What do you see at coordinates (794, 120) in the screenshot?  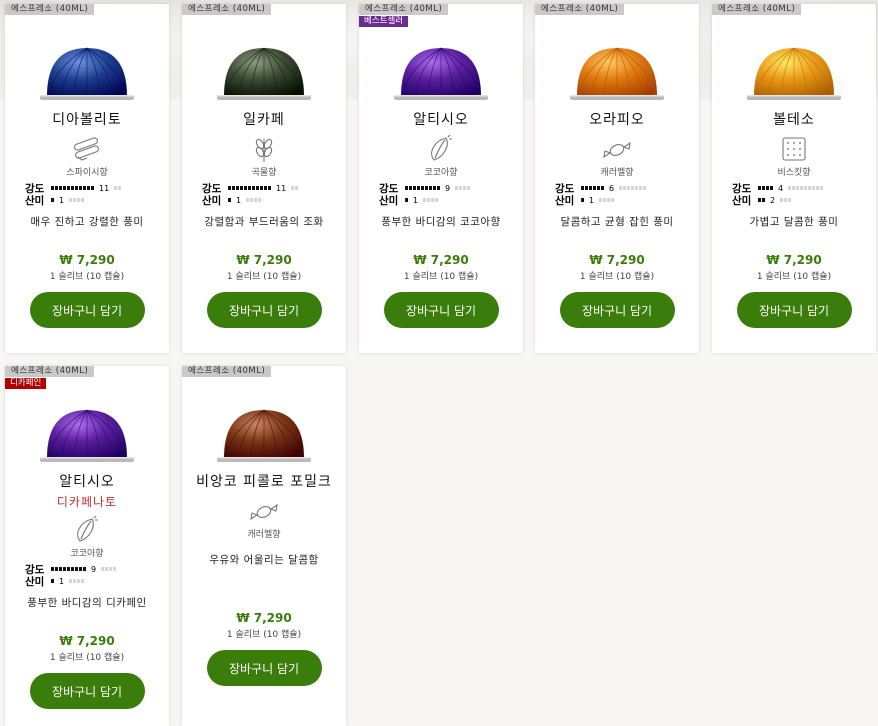 I see `product-name: 볼테소` at bounding box center [794, 120].